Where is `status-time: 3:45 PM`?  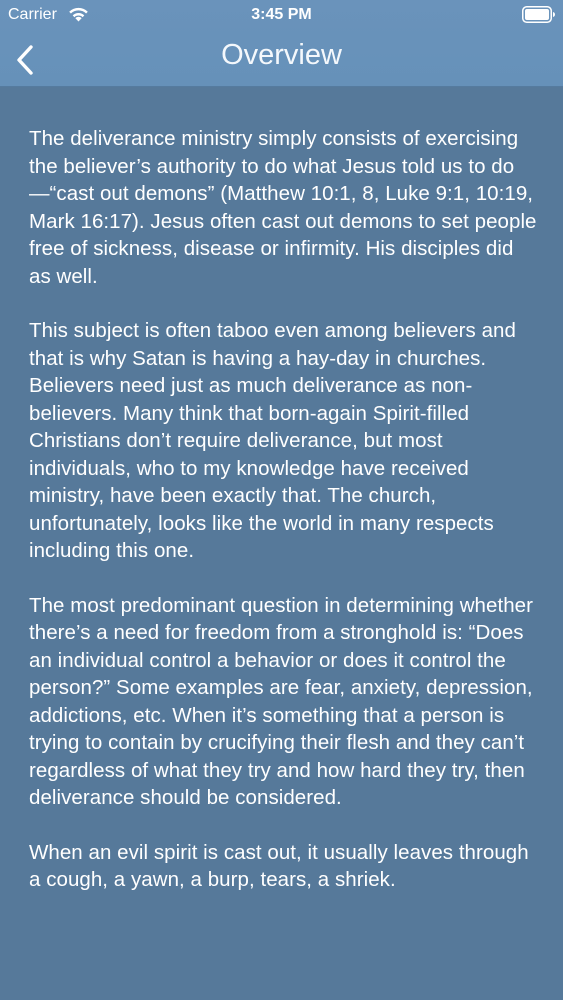 status-time: 3:45 PM is located at coordinates (281, 14).